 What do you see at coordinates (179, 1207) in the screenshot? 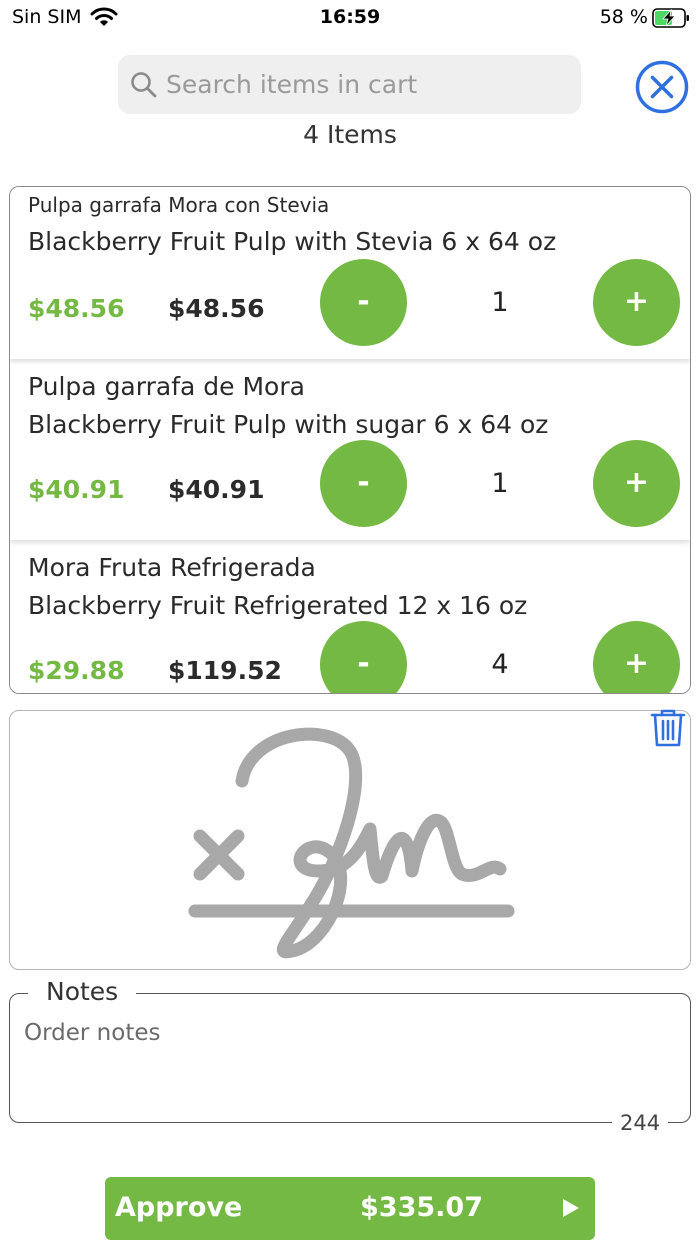
I see `approve-label: Approve` at bounding box center [179, 1207].